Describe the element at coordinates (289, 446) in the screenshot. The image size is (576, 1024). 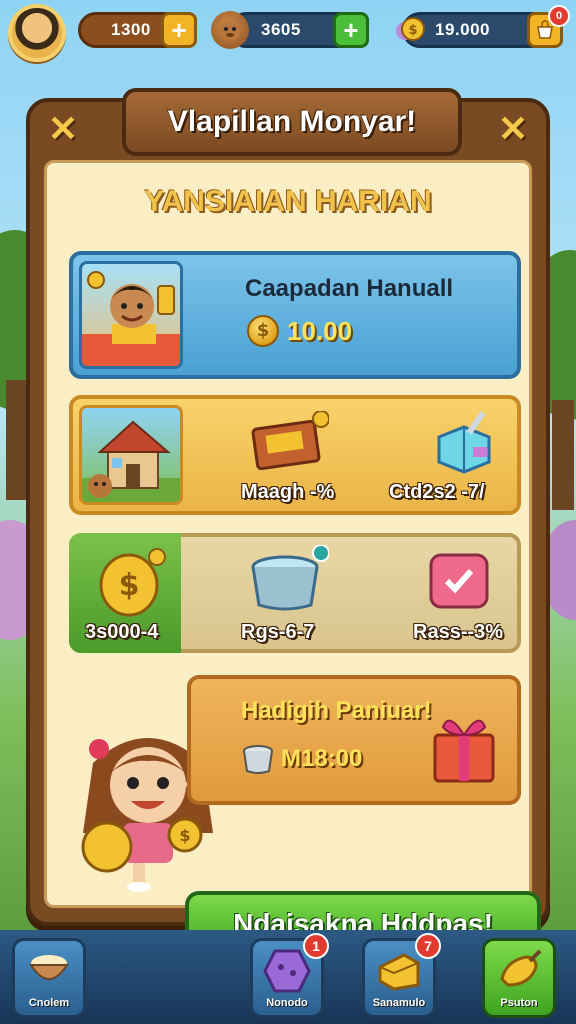
I see `book-icon` at that location.